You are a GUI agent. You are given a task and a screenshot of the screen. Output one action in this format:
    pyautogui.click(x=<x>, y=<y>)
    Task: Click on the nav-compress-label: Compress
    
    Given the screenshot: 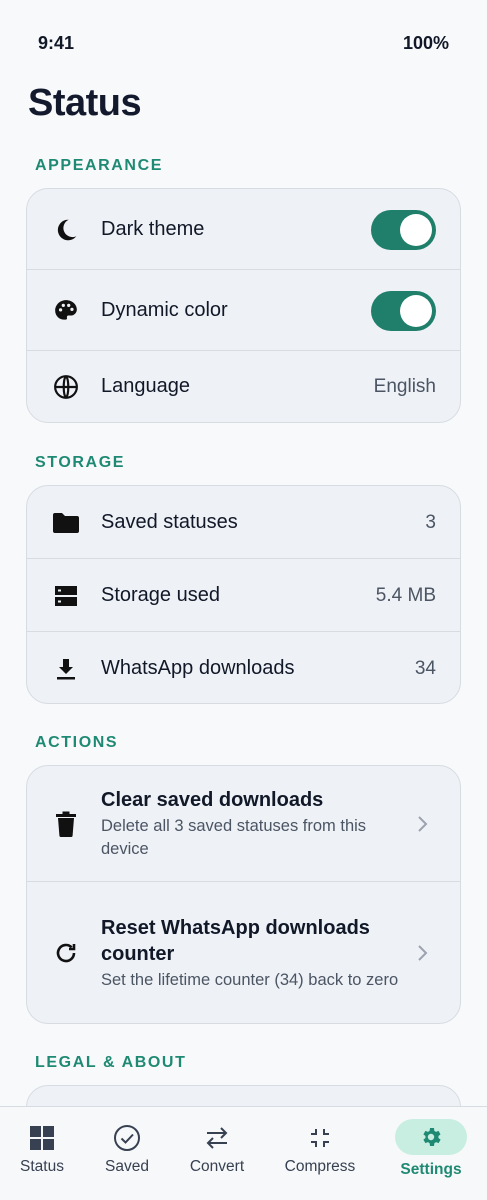 What is the action you would take?
    pyautogui.click(x=320, y=1166)
    